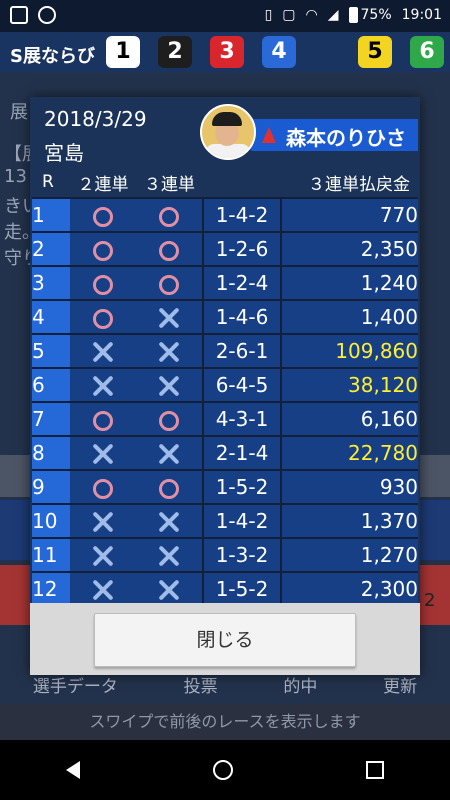  What do you see at coordinates (349, 486) in the screenshot?
I see `payout-amount: 930` at bounding box center [349, 486].